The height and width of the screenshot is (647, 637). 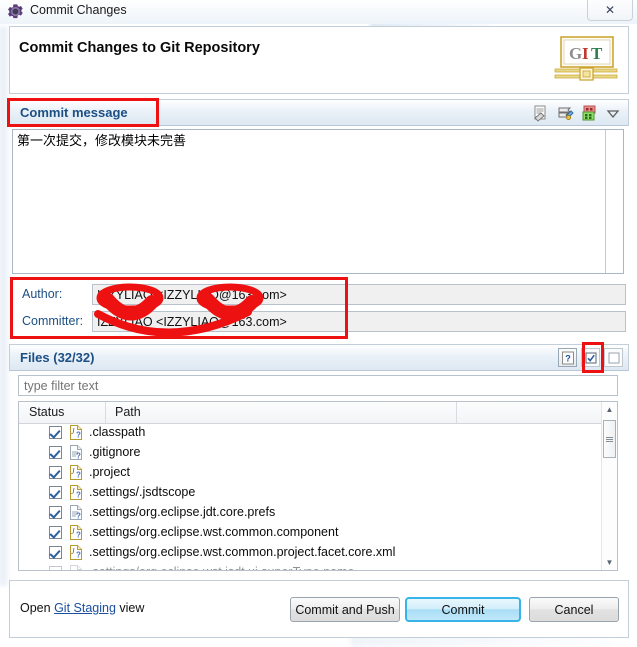 I want to click on svg-text: T, so click(x=597, y=53).